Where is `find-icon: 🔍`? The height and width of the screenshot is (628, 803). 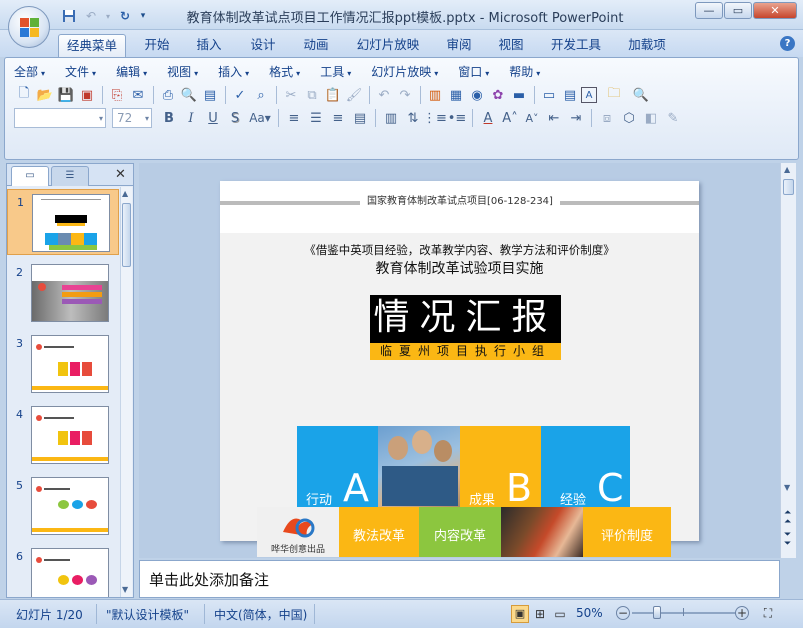 find-icon: 🔍 is located at coordinates (641, 95).